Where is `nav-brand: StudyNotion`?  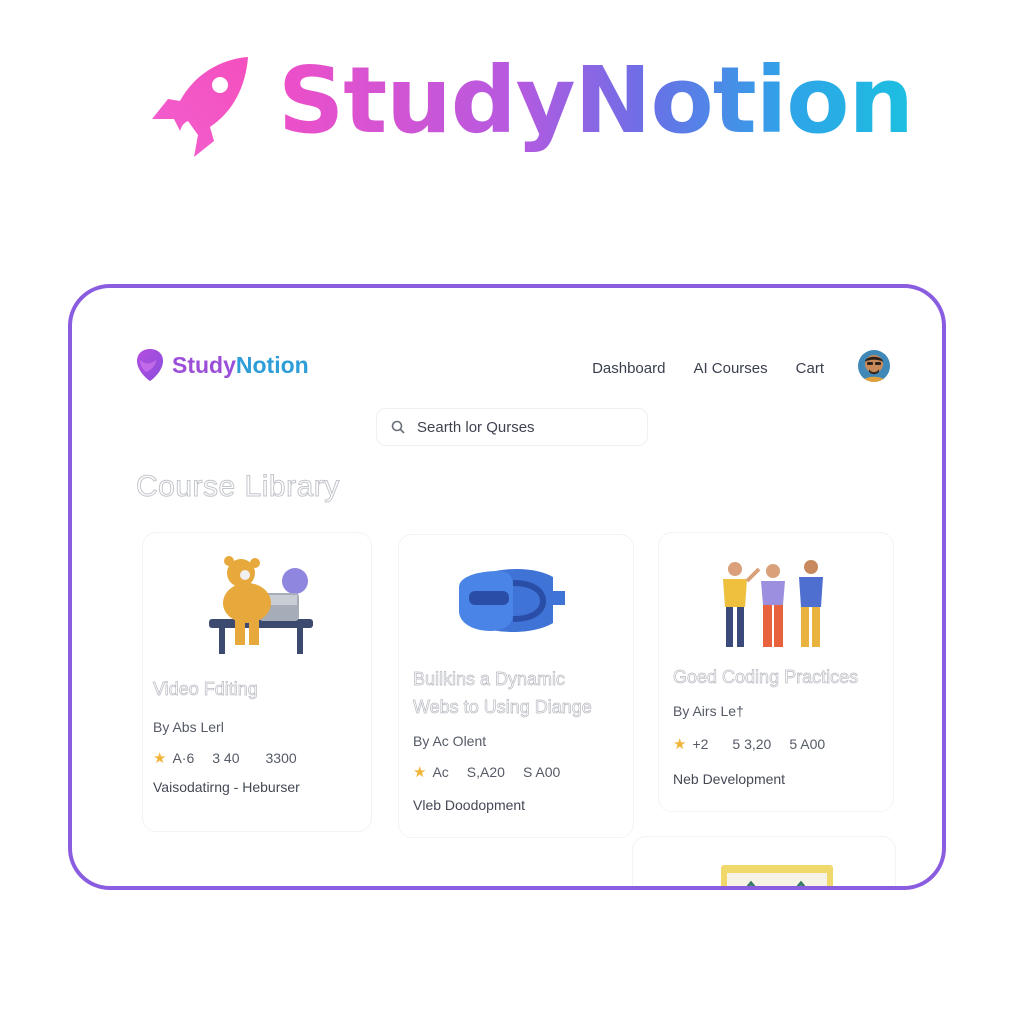
nav-brand: StudyNotion is located at coordinates (222, 365).